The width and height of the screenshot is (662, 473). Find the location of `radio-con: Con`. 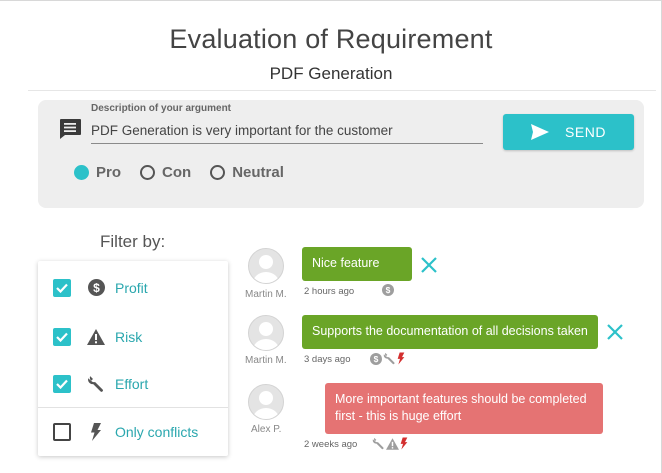

radio-con: Con is located at coordinates (165, 172).